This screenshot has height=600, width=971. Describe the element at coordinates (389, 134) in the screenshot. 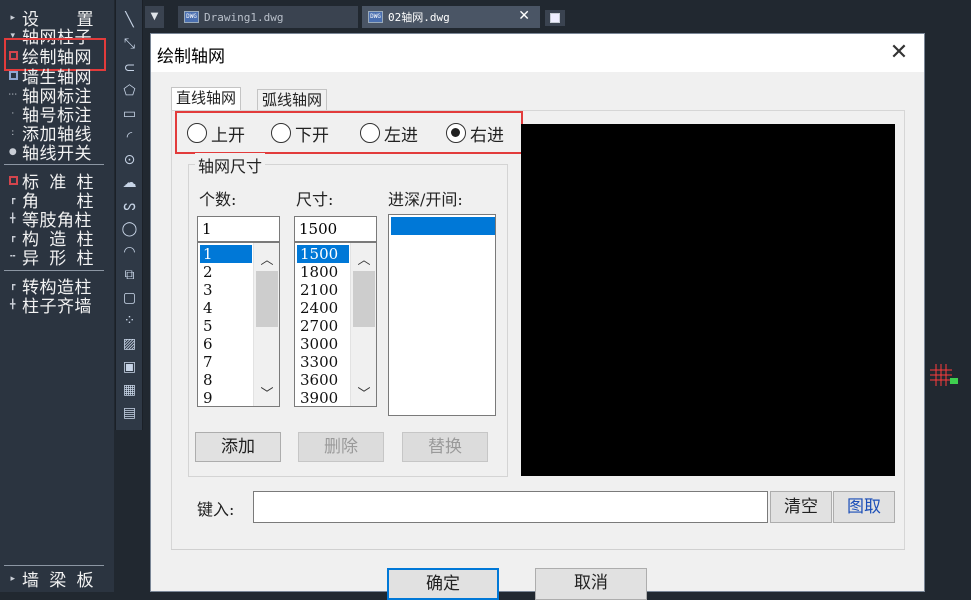

I see `radio-left-depth: 左进` at that location.